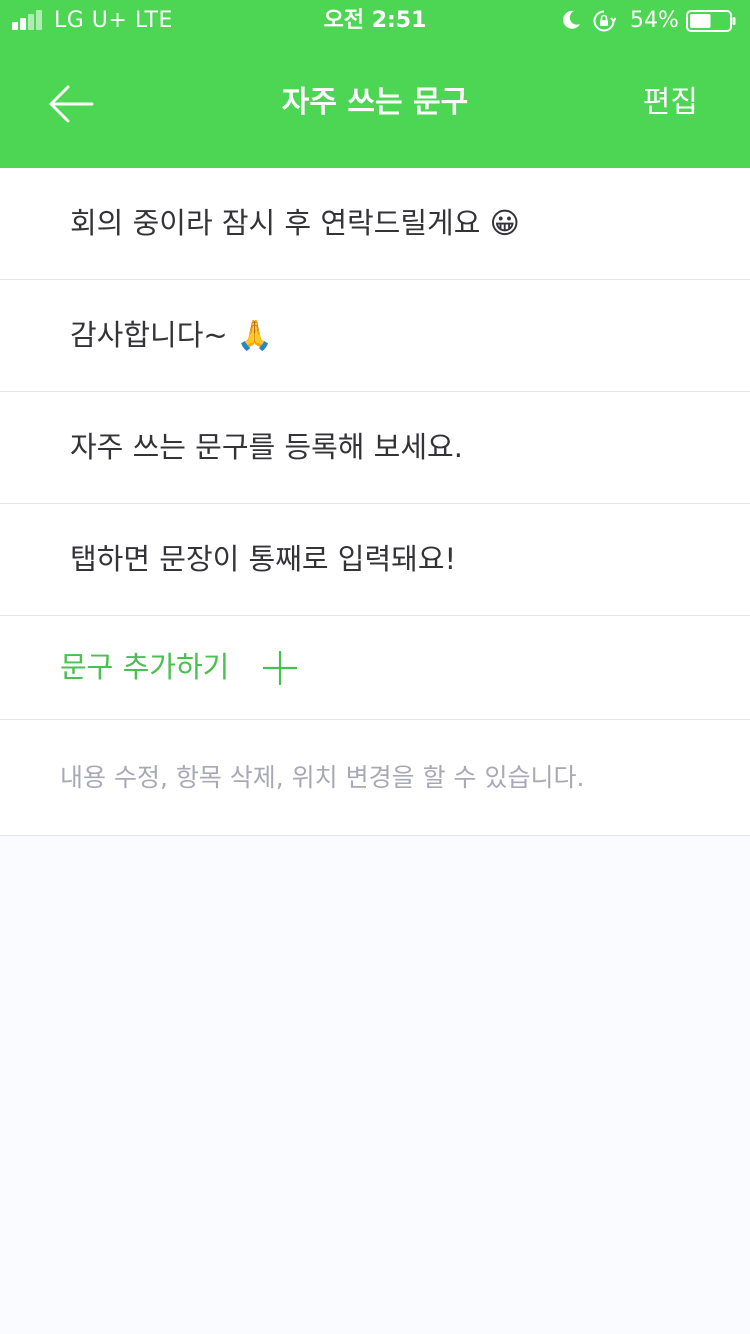  I want to click on status-bar: LG U+ LTE 오전 2:51 54%, so click(375, 21).